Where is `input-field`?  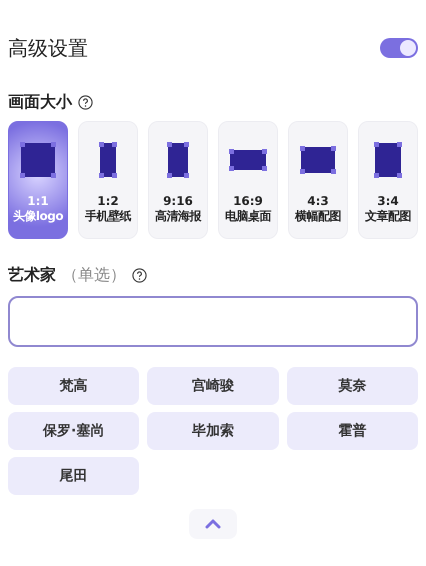 input-field is located at coordinates (213, 321).